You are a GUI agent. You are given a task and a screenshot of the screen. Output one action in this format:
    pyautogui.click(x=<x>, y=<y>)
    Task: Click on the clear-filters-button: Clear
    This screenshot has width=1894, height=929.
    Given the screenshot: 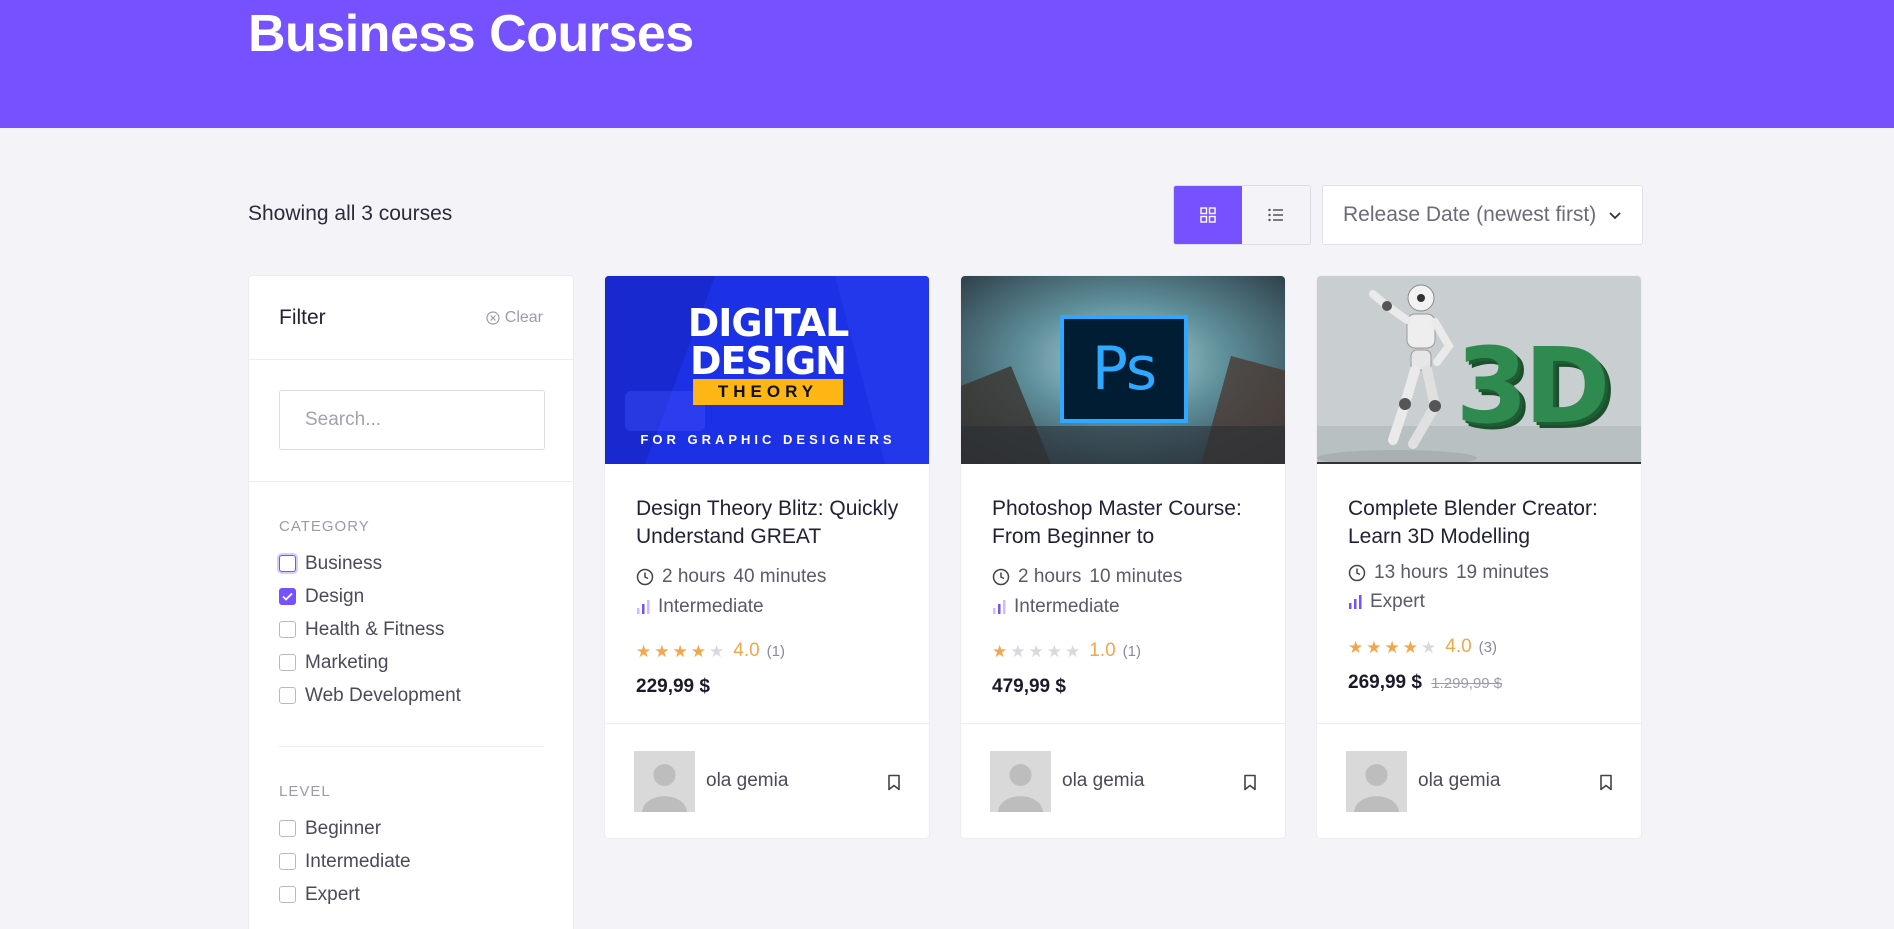 What is the action you would take?
    pyautogui.click(x=514, y=318)
    